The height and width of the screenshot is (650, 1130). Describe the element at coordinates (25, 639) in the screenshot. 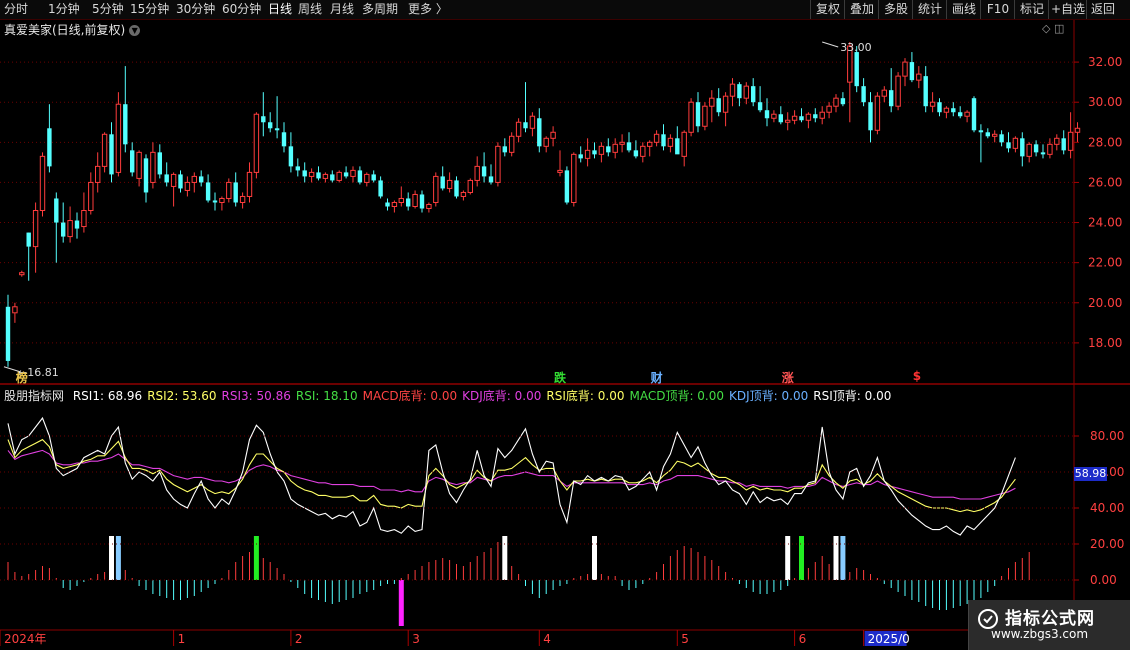

I see `time-tick-label: 2024年` at that location.